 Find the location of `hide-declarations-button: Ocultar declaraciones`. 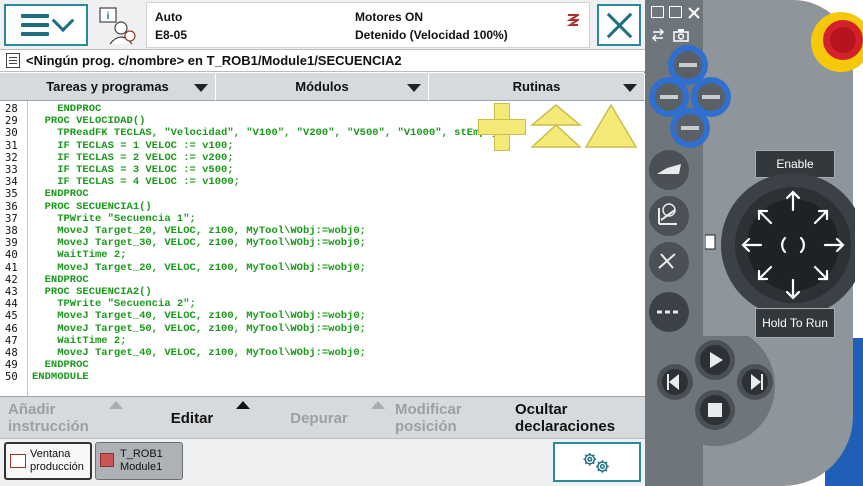

hide-declarations-button: Ocultar declaraciones is located at coordinates (576, 418).